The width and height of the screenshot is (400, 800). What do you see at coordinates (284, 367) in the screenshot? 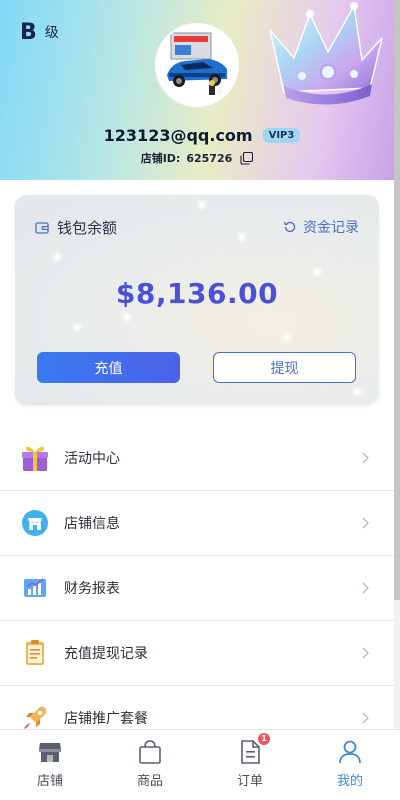
I see `withdraw-button: 提现` at bounding box center [284, 367].